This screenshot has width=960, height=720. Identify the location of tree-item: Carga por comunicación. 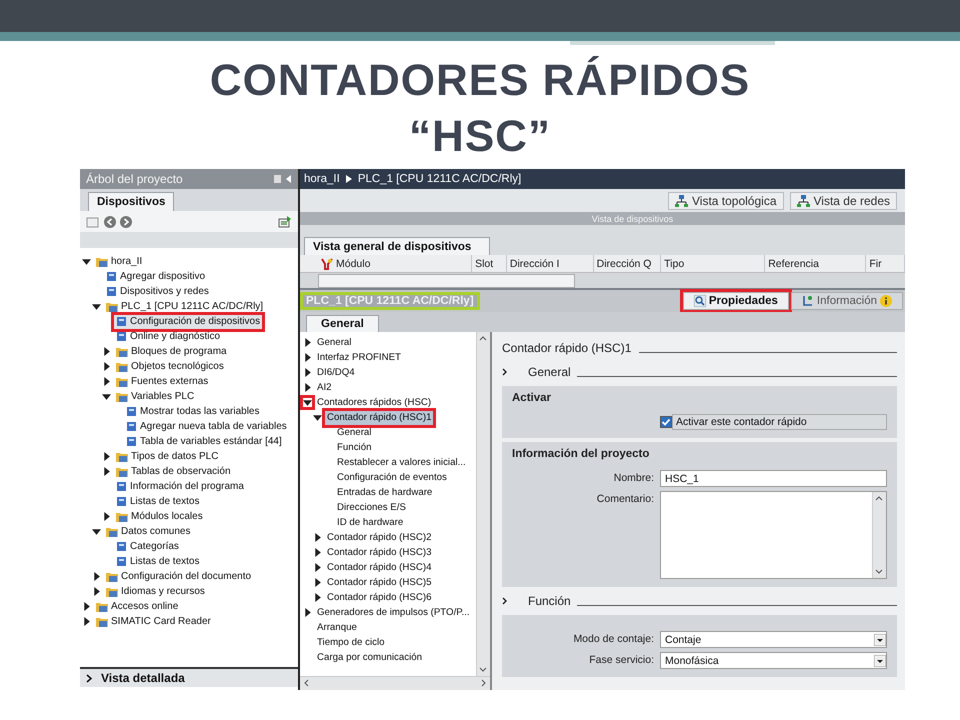
(369, 657).